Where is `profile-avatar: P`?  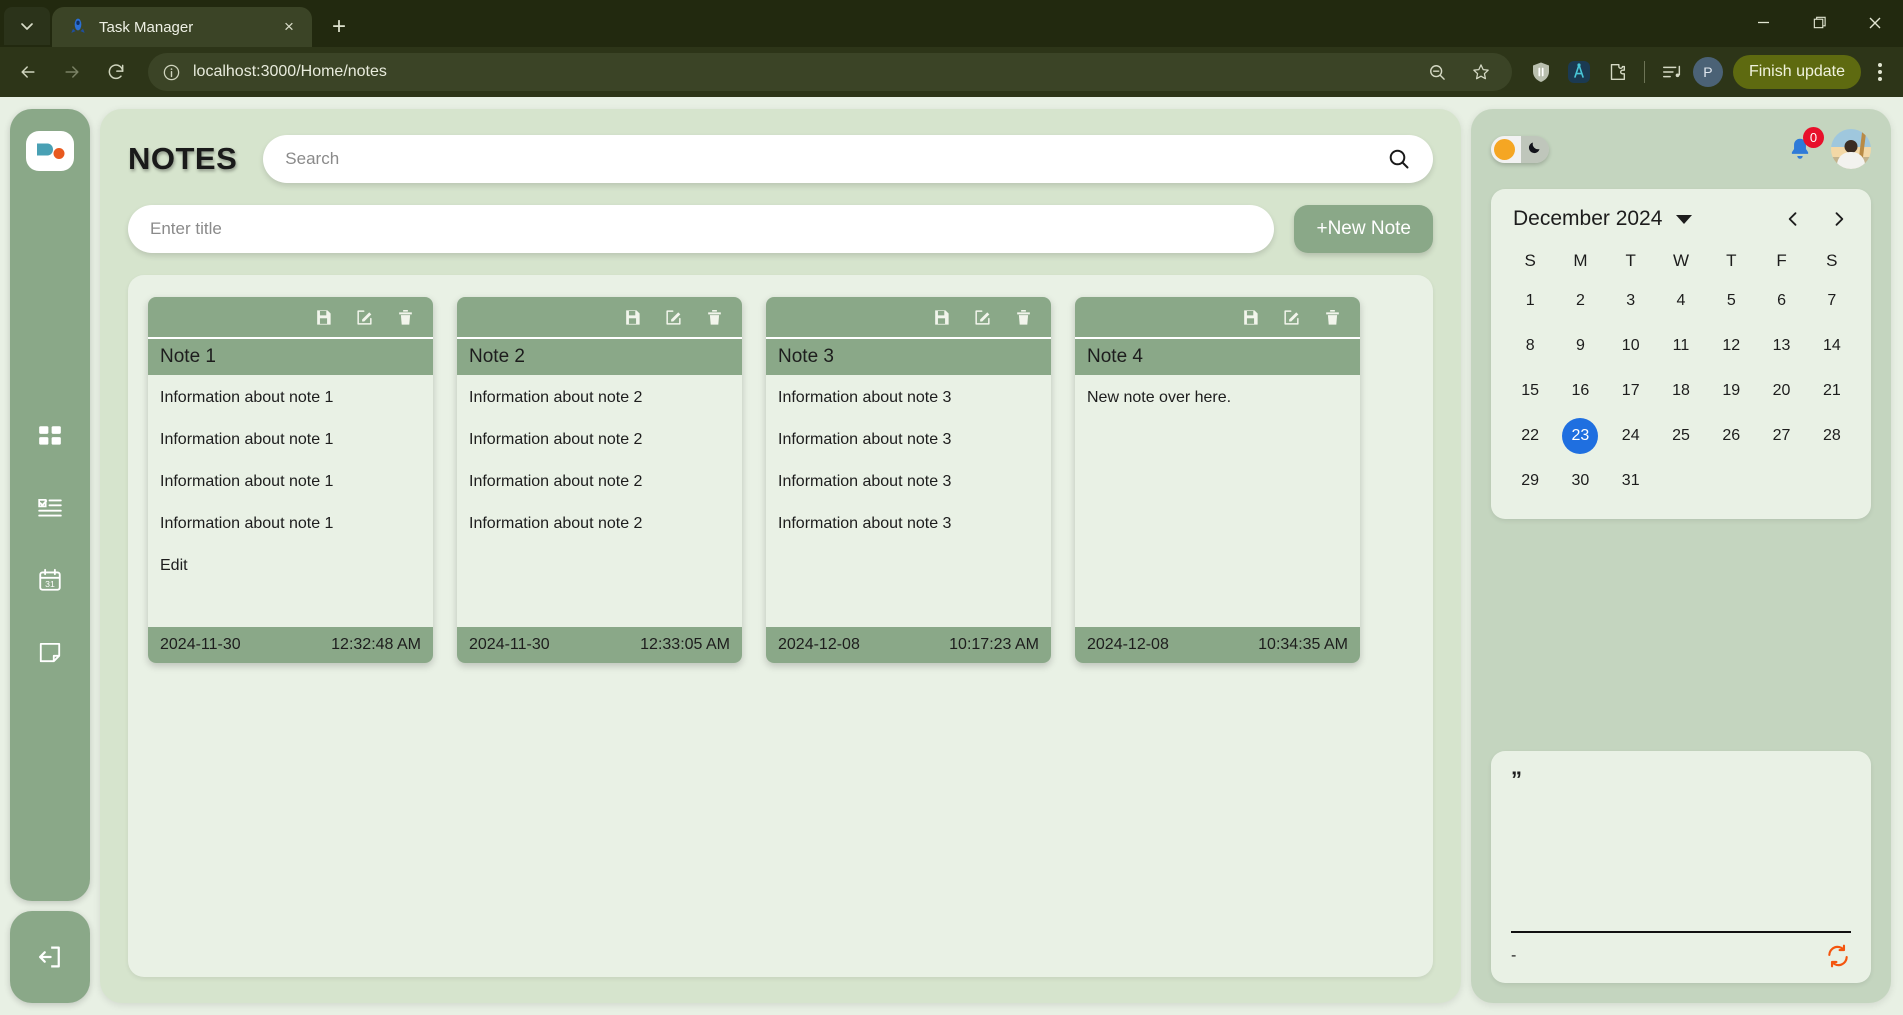 profile-avatar: P is located at coordinates (1707, 72).